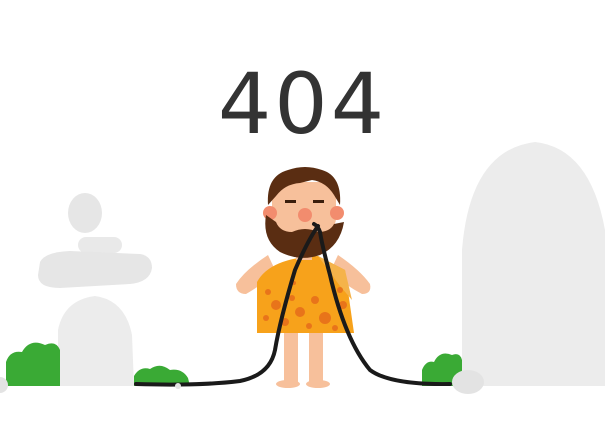 Image resolution: width=605 pixels, height=435 pixels. I want to click on large-rock-icon, so click(533, 264).